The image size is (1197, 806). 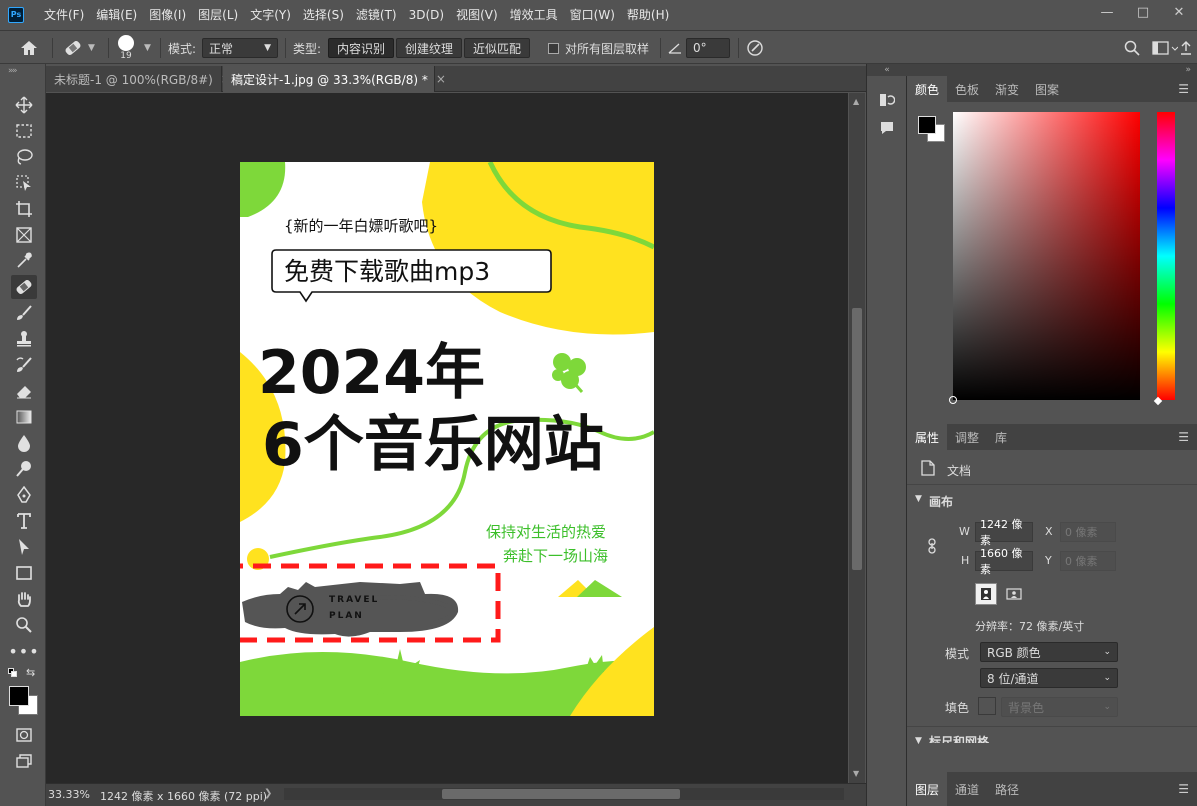 What do you see at coordinates (927, 437) in the screenshot?
I see `tab-properties: 属性` at bounding box center [927, 437].